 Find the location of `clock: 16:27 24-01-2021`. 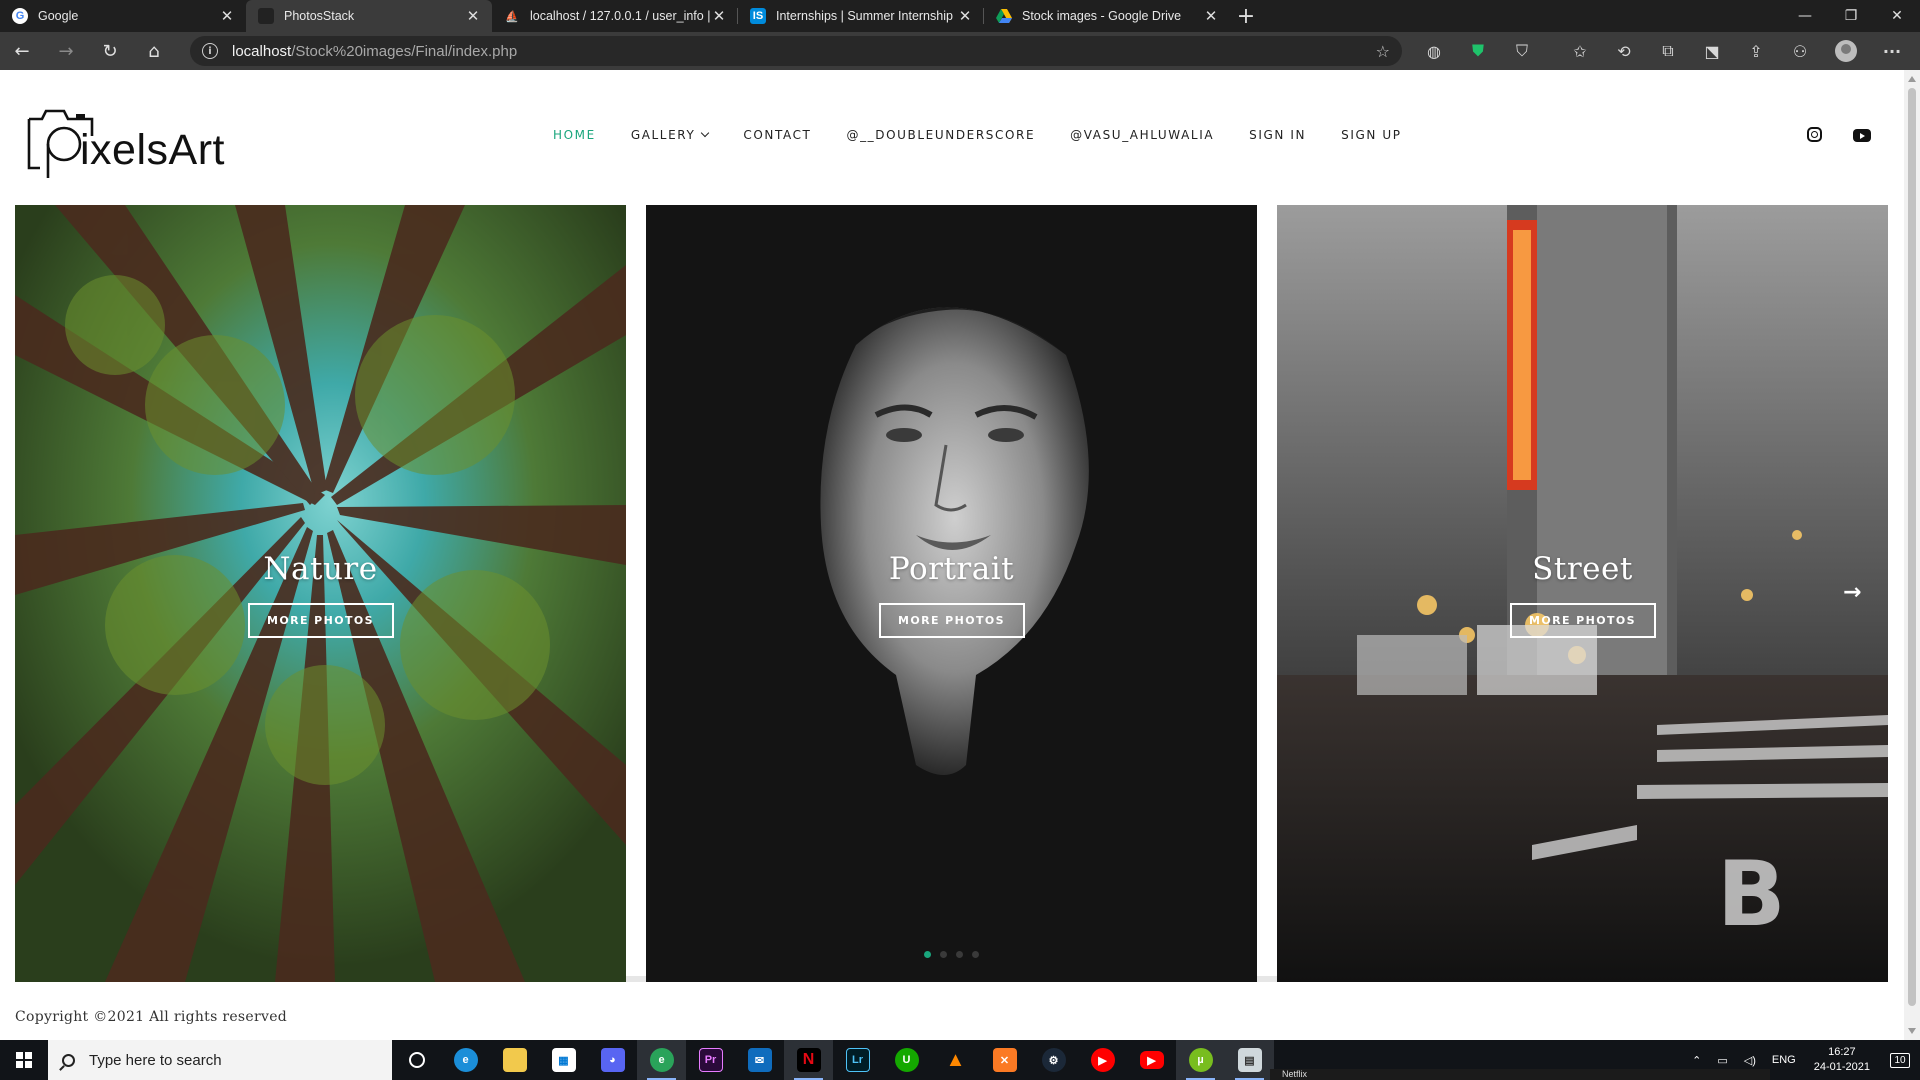

clock: 16:27 24-01-2021 is located at coordinates (1842, 1060).